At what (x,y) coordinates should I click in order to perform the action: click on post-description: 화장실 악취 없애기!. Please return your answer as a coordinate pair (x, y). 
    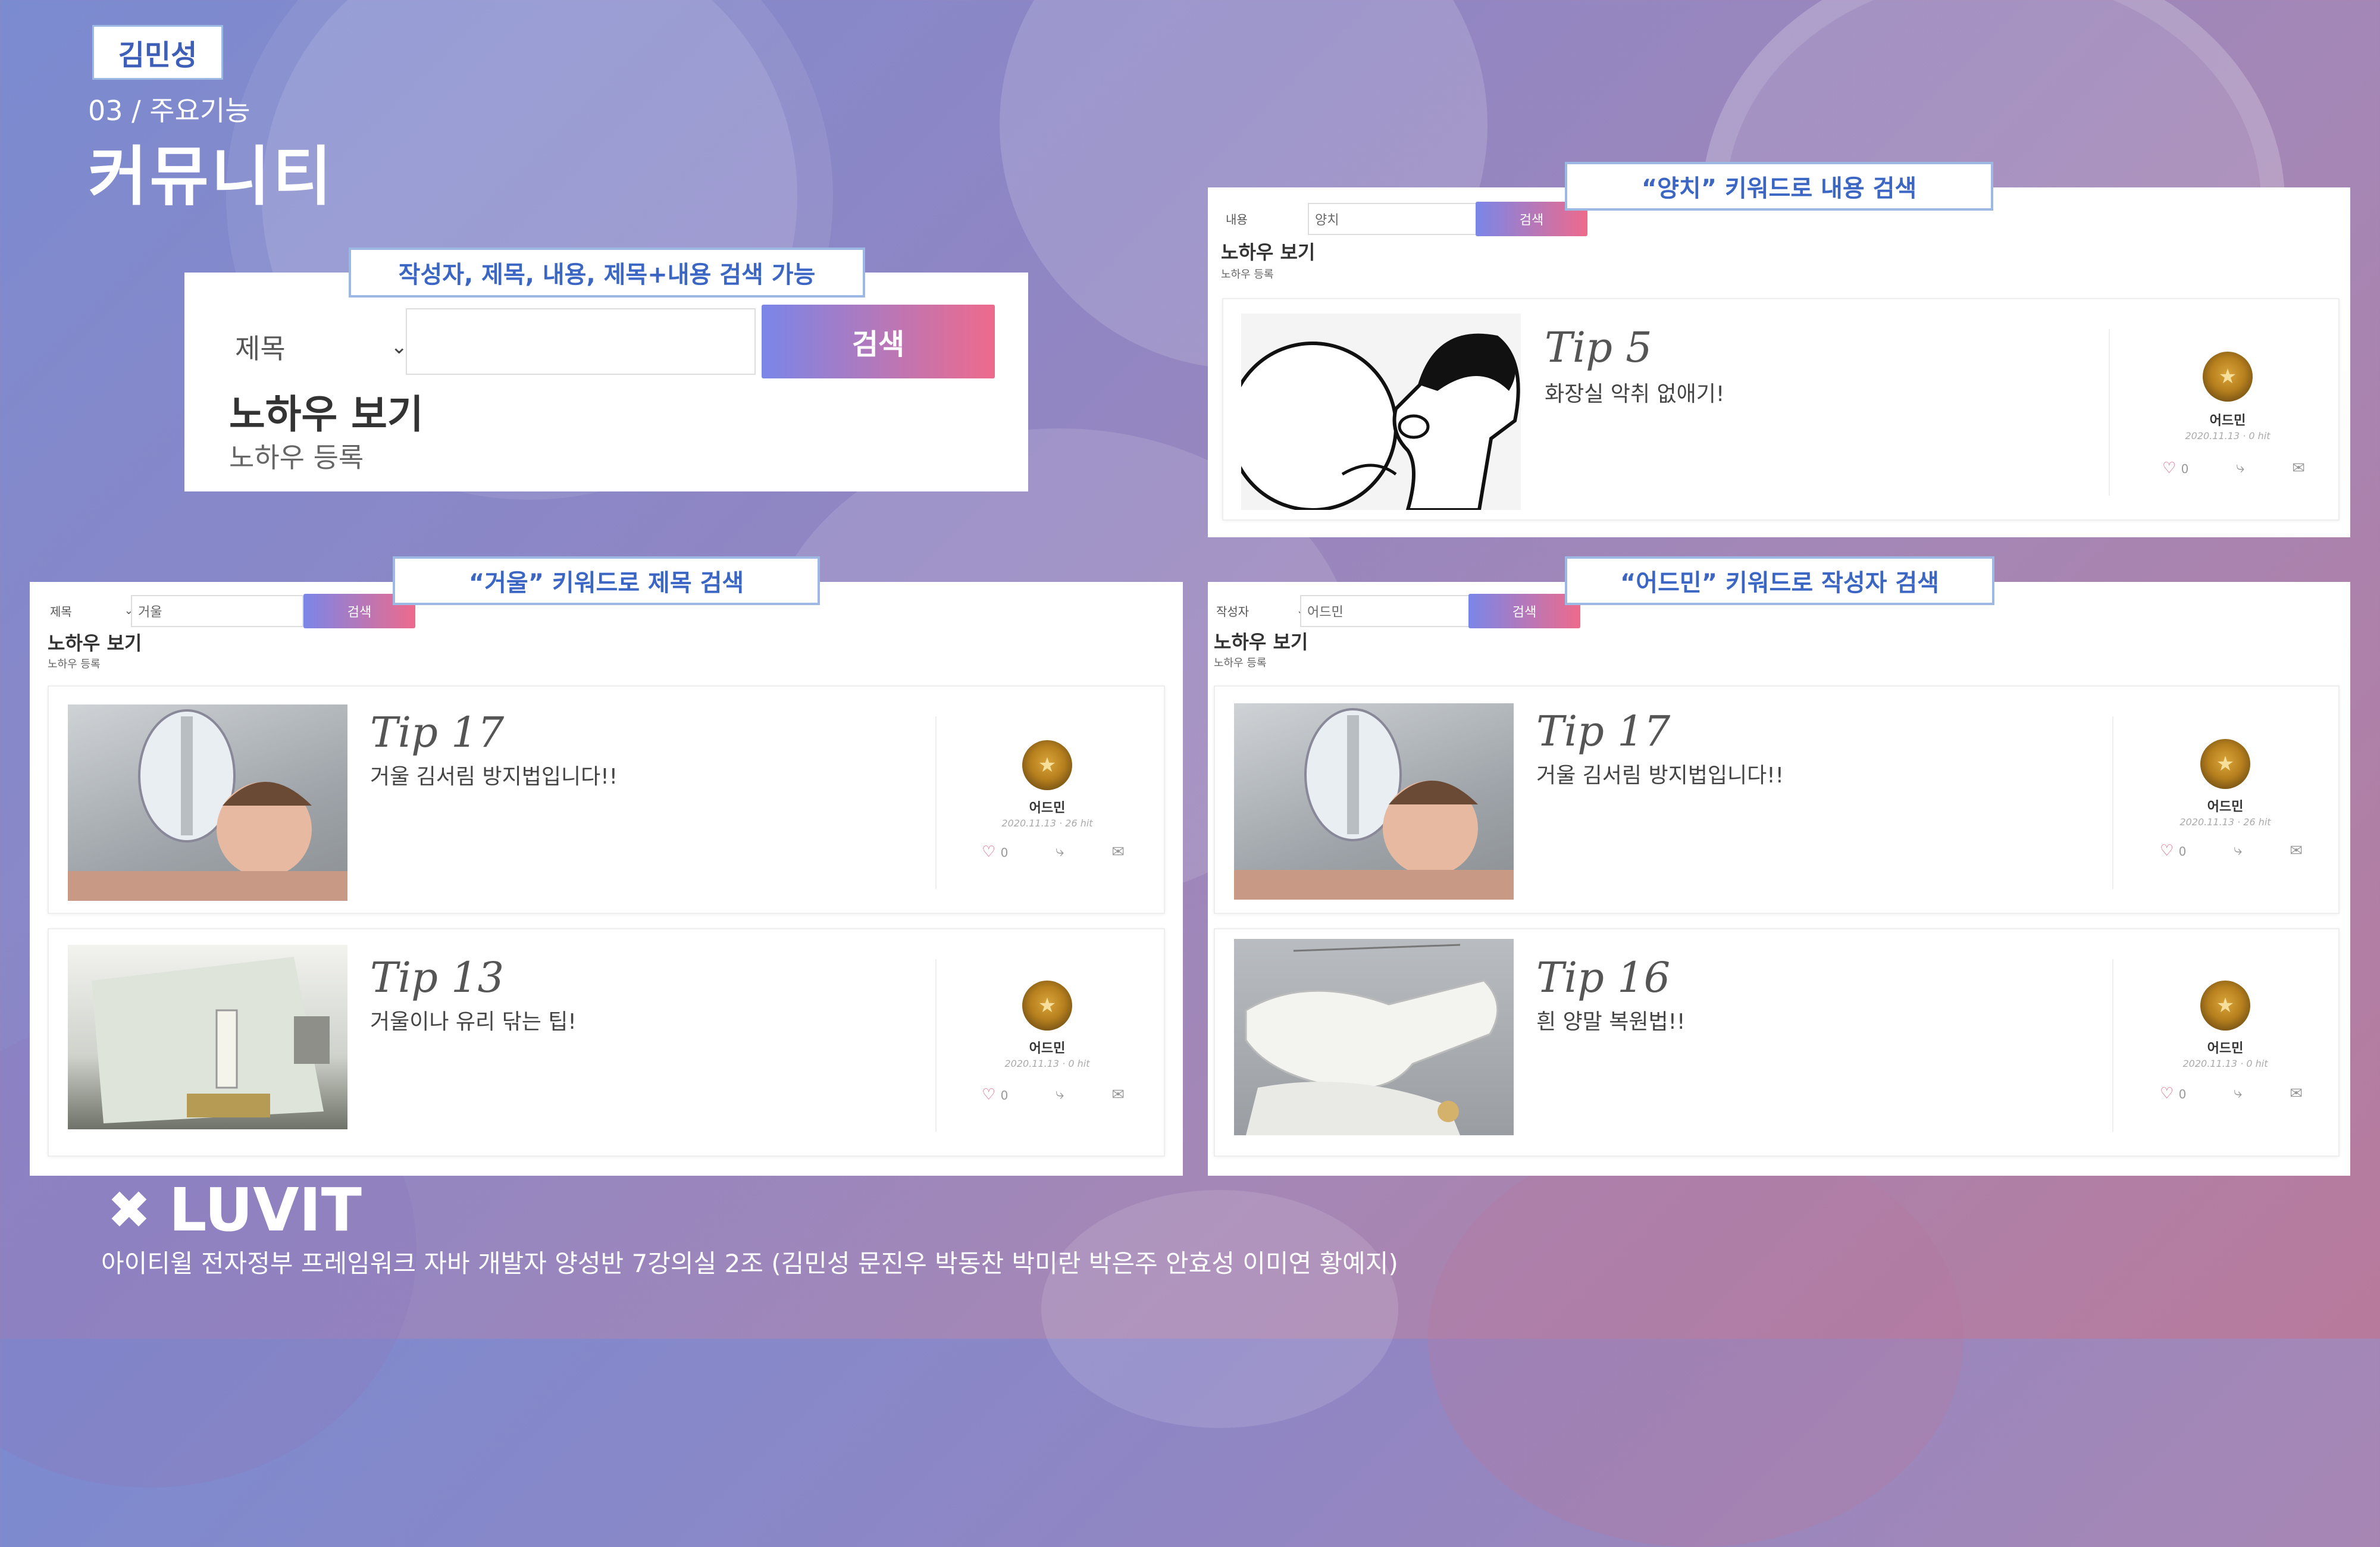
    Looking at the image, I should click on (1635, 394).